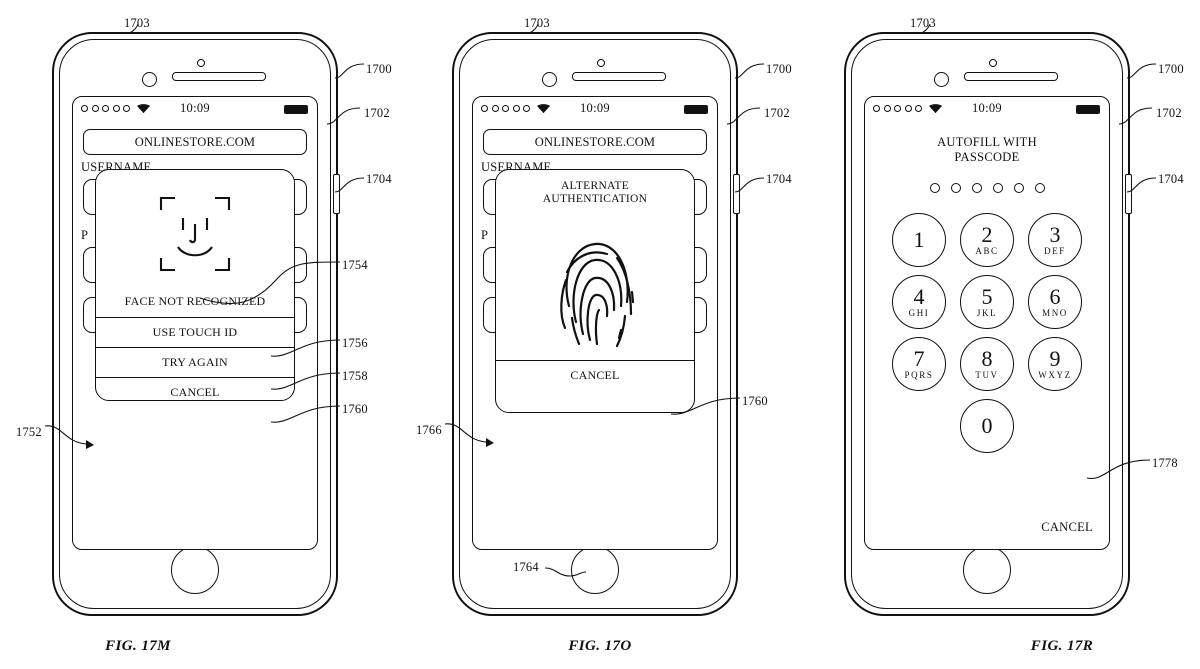 Image resolution: width=1200 pixels, height=669 pixels. What do you see at coordinates (755, 401) in the screenshot?
I see `ref-1760: 1760` at bounding box center [755, 401].